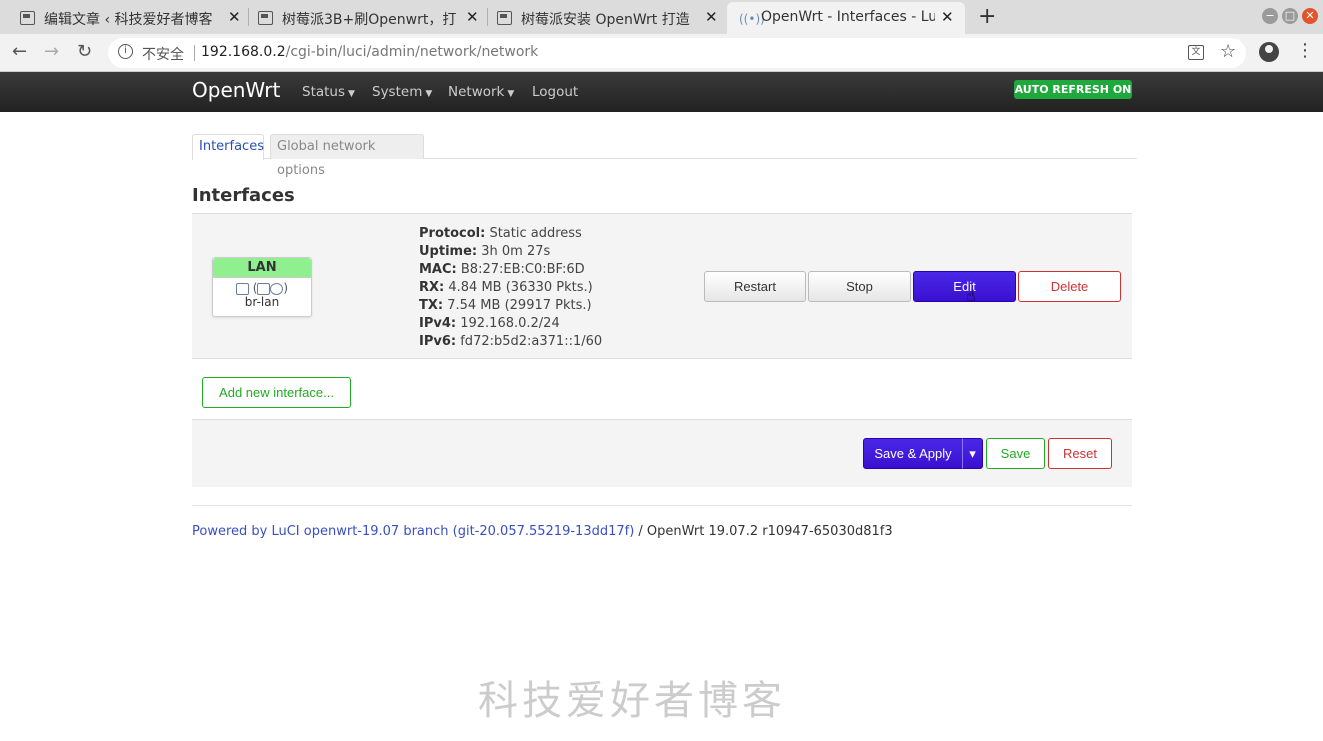 The image size is (1323, 741). What do you see at coordinates (1073, 89) in the screenshot?
I see `auto-refresh-badge: AUTO REFRESH ON` at bounding box center [1073, 89].